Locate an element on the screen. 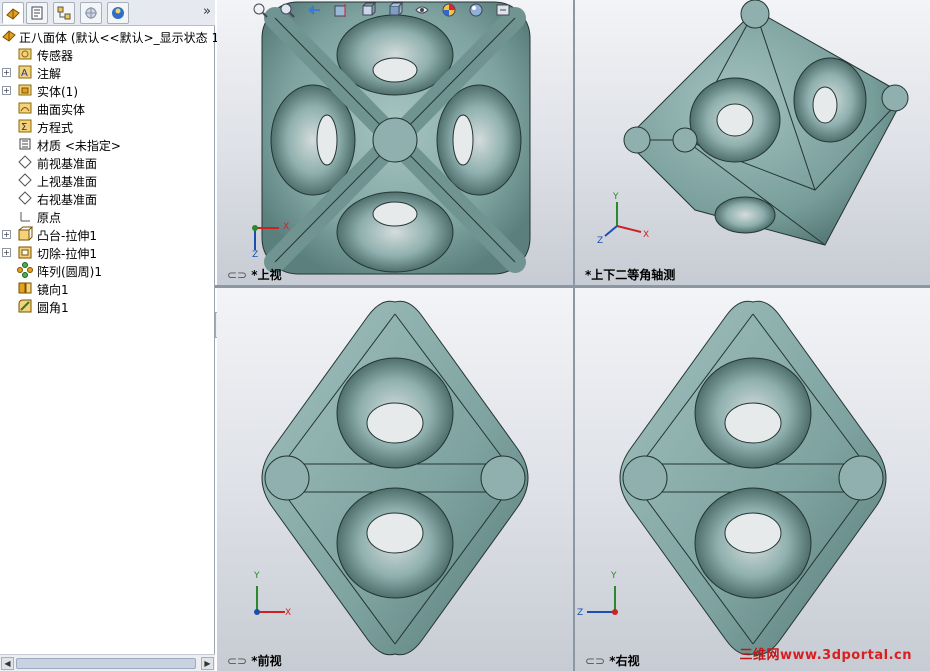 The width and height of the screenshot is (930, 671). tree-item: 材质 <未指定> is located at coordinates (107, 144).